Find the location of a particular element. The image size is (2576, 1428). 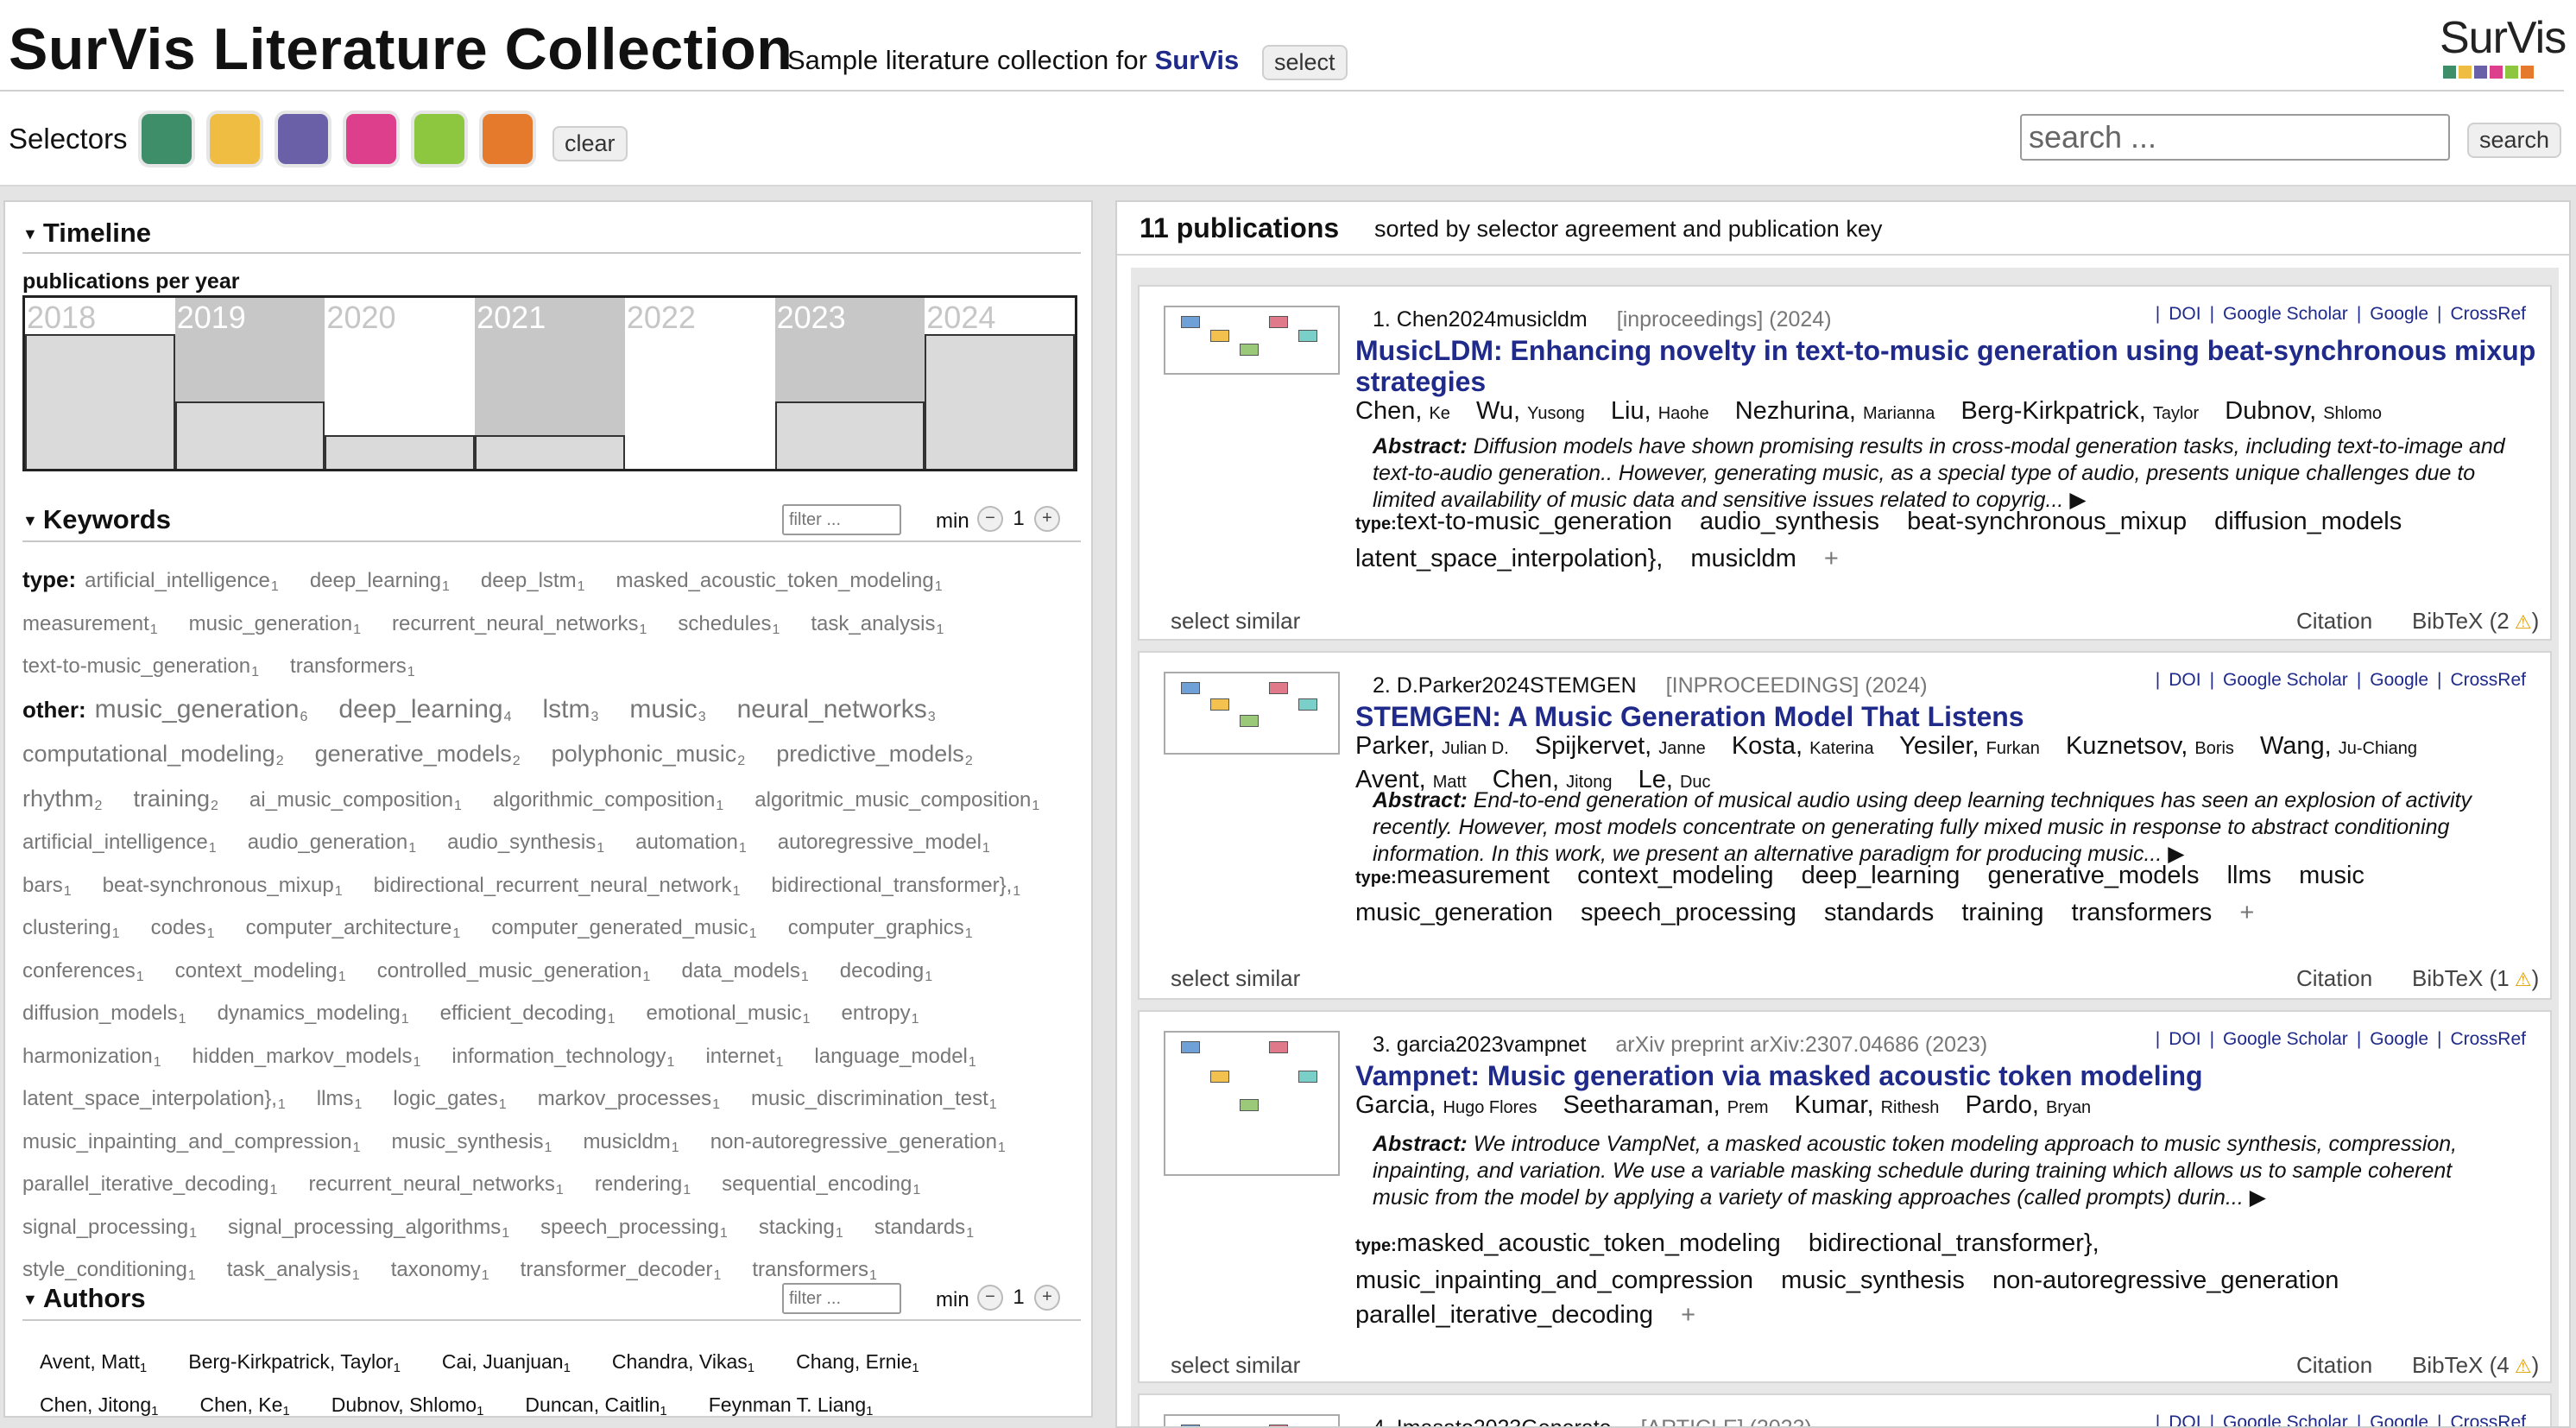

keyword-tag: music_synthesis1 is located at coordinates (471, 1146).